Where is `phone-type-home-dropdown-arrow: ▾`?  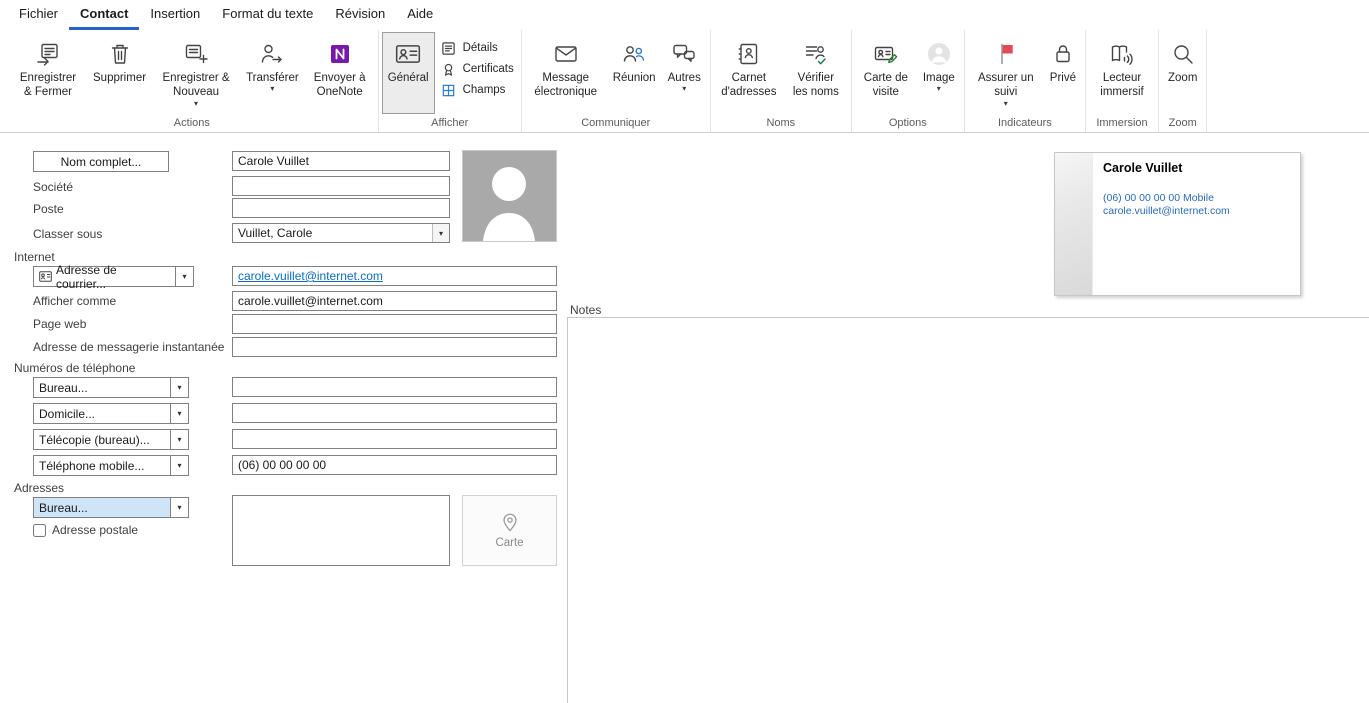
phone-type-home-dropdown-arrow: ▾ is located at coordinates (180, 413).